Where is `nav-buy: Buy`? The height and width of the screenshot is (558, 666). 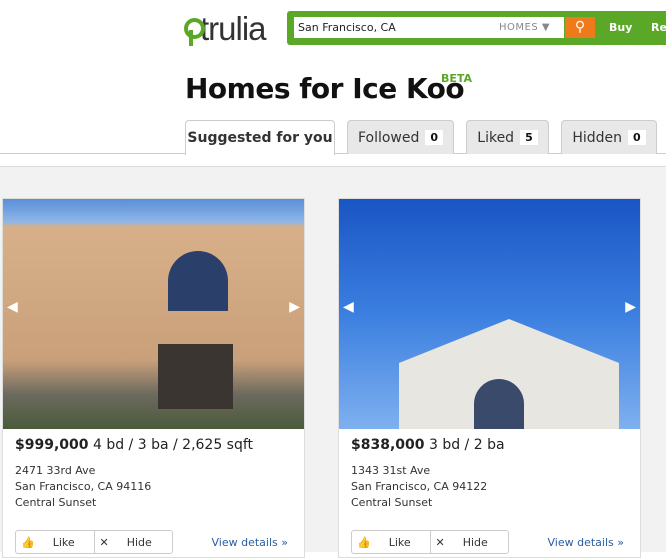
nav-buy: Buy is located at coordinates (620, 27).